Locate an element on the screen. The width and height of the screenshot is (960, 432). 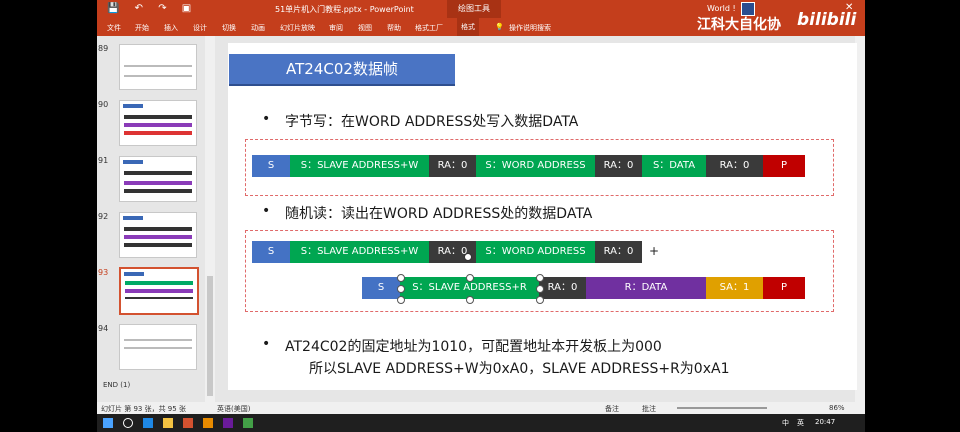
tab-animations: 动画 is located at coordinates (258, 28).